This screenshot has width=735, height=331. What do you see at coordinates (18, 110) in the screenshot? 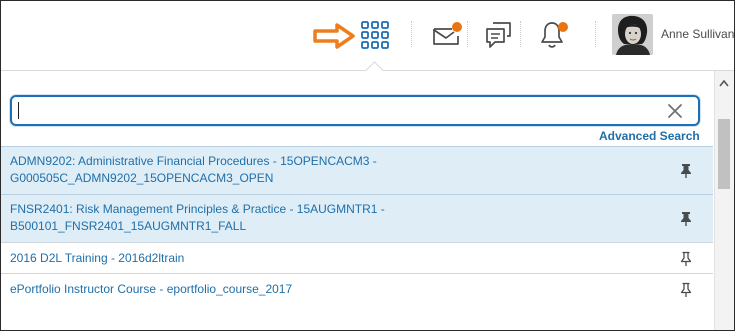
I see `text-caret` at bounding box center [18, 110].